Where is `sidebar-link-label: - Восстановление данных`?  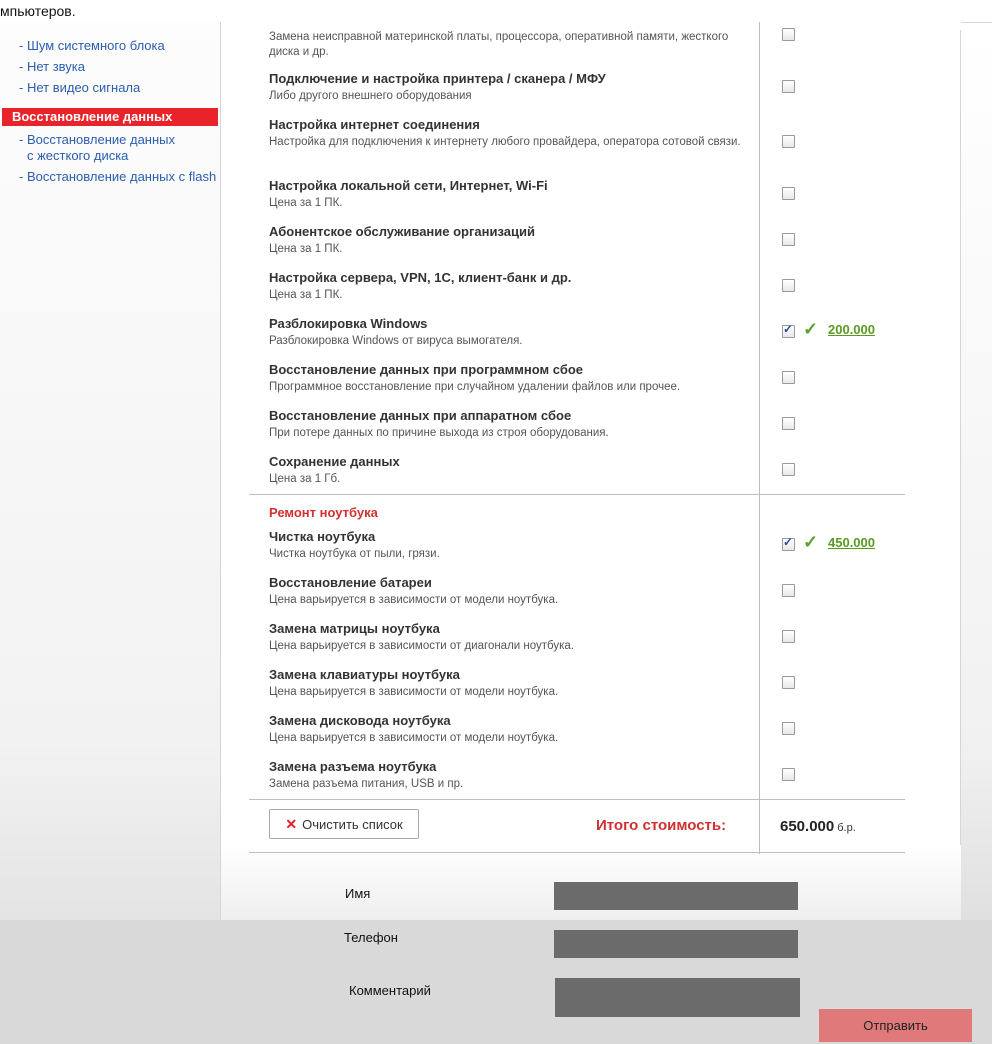 sidebar-link-label: - Восстановление данных is located at coordinates (97, 139).